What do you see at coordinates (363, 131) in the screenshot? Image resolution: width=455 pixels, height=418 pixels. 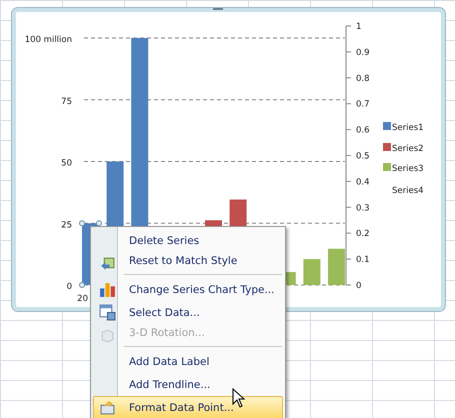 I see `axis-label: 0.6` at bounding box center [363, 131].